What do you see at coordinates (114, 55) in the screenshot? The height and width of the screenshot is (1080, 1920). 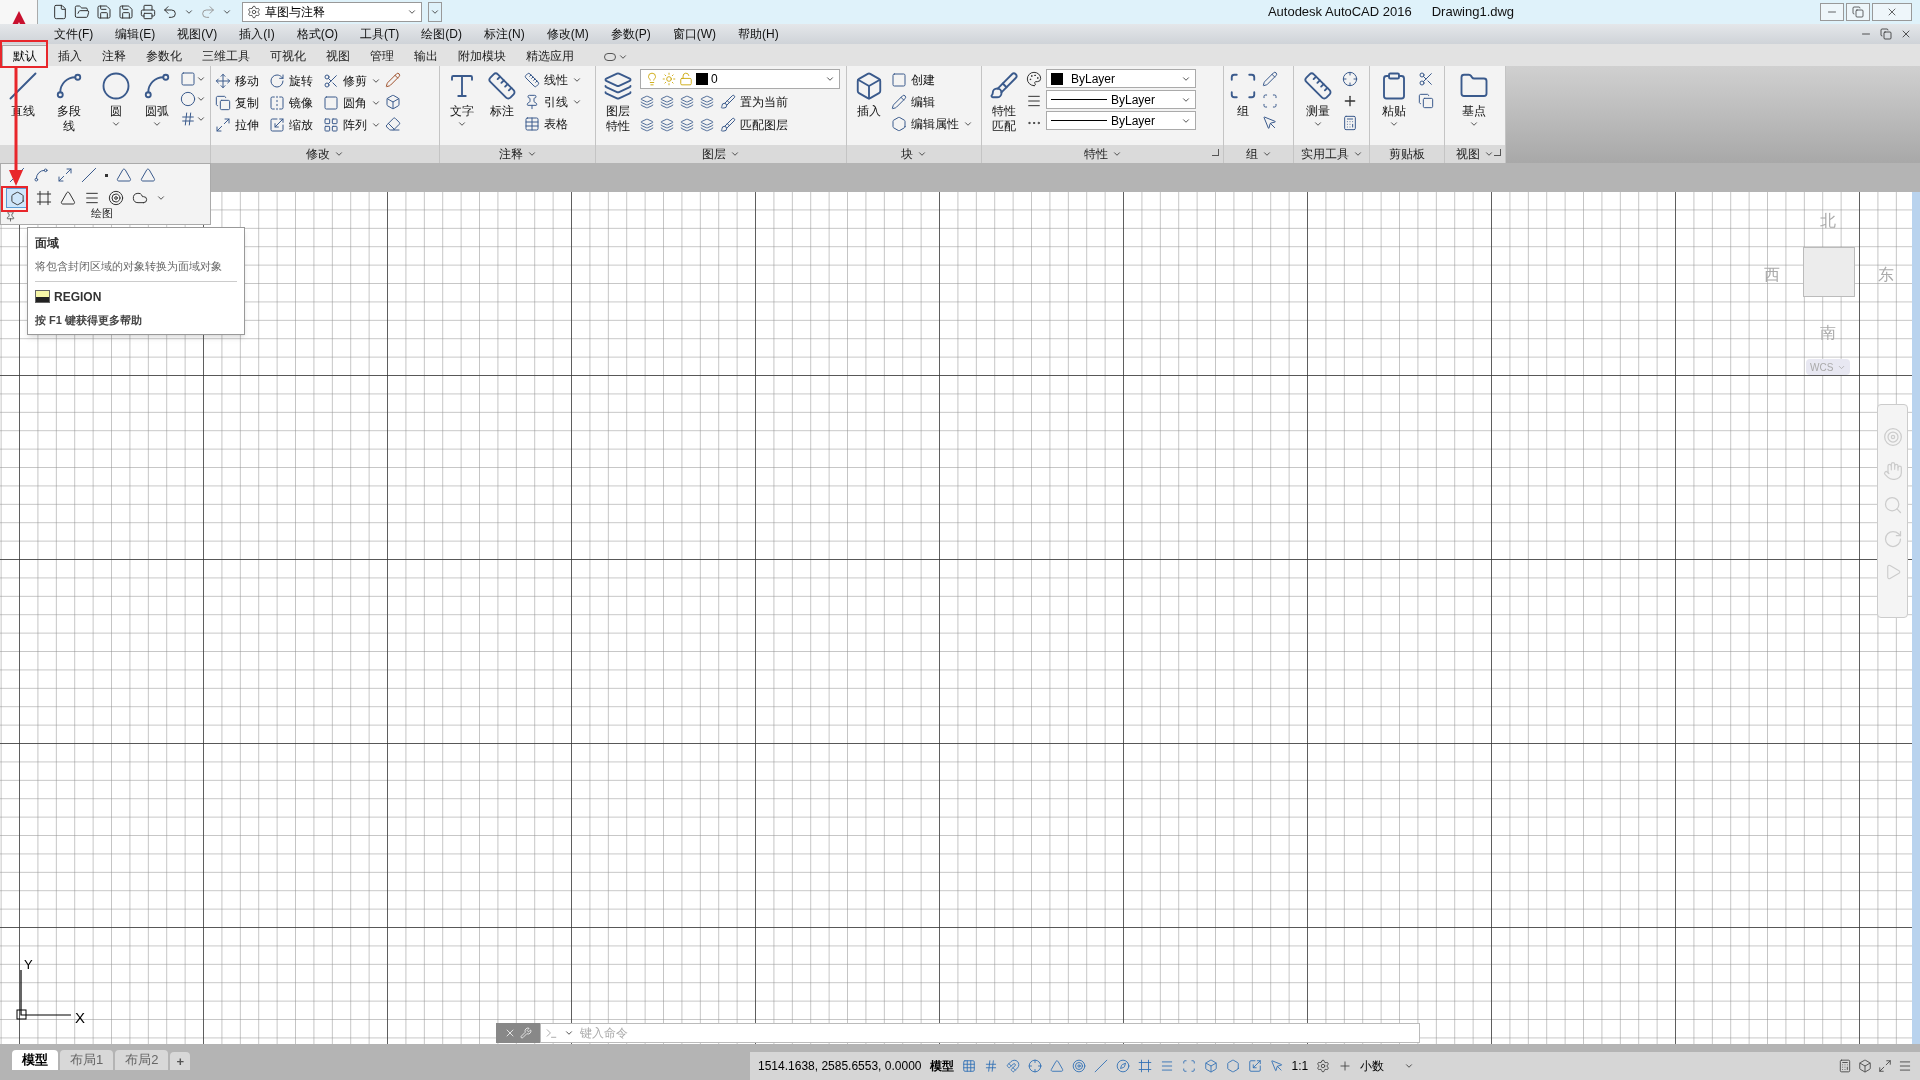 I see `ribbon-tab: 注释` at bounding box center [114, 55].